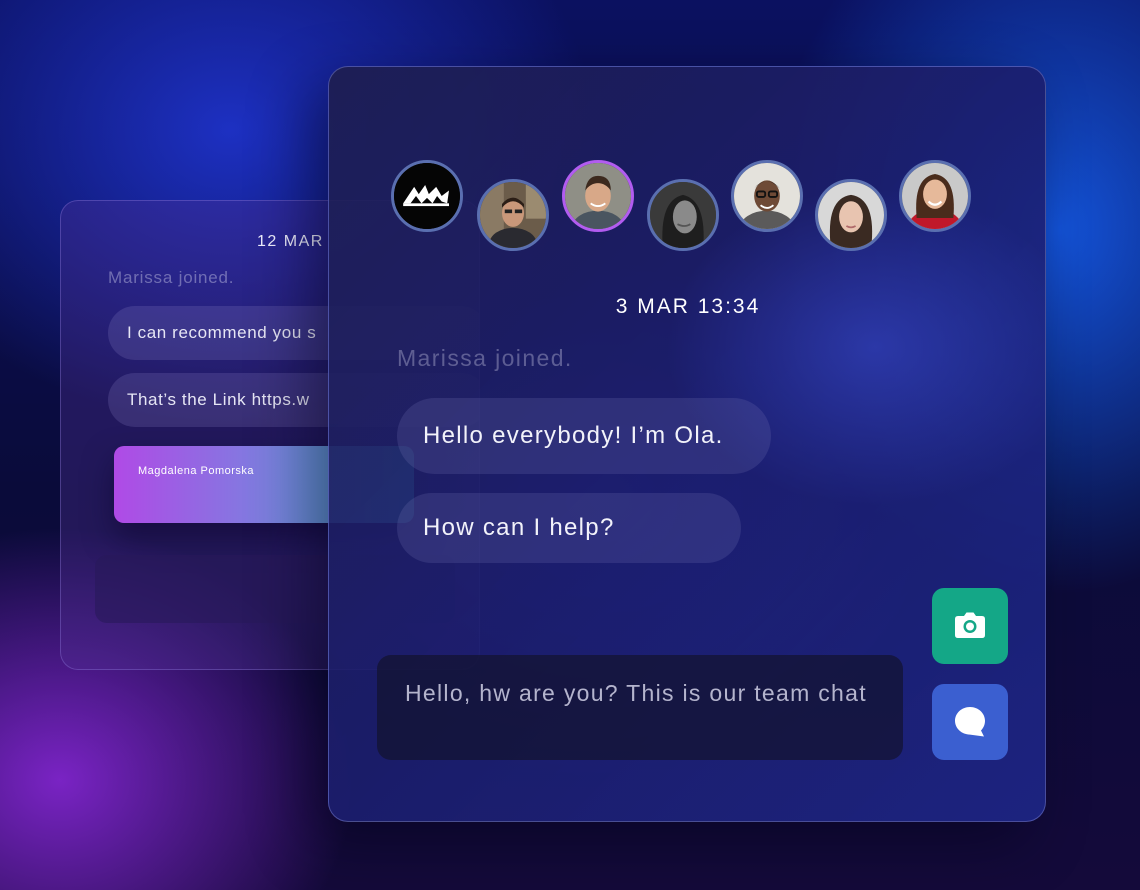 The width and height of the screenshot is (1140, 890). What do you see at coordinates (427, 196) in the screenshot?
I see `brand-logo-icon` at bounding box center [427, 196].